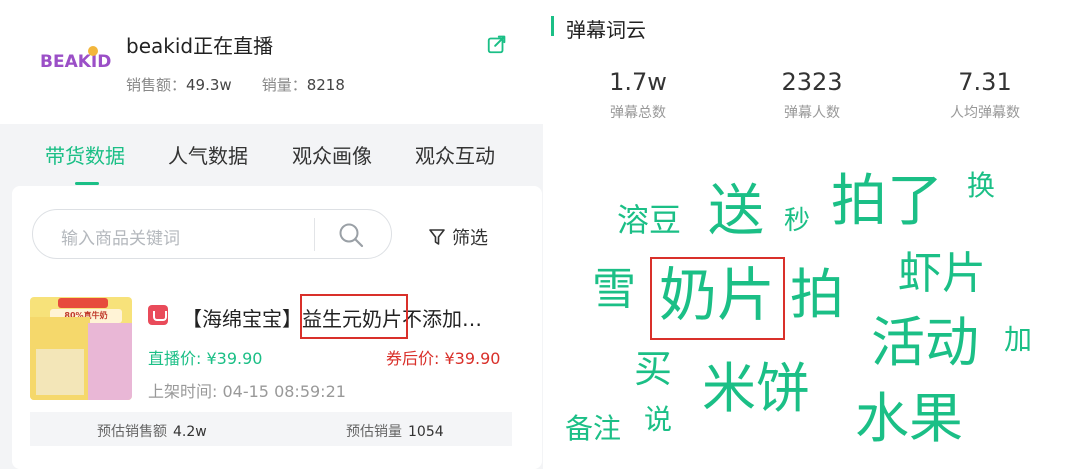 The image size is (1080, 469). Describe the element at coordinates (190, 432) in the screenshot. I see `est-sales-amount-value: 4.2w` at that location.